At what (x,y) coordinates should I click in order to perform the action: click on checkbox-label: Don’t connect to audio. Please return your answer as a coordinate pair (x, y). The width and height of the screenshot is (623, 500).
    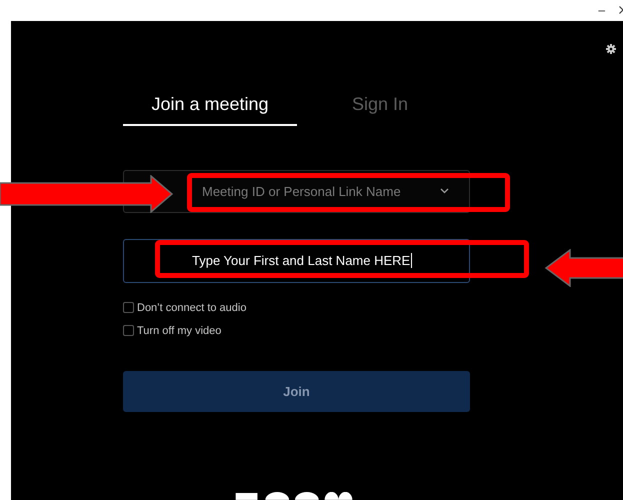
    Looking at the image, I should click on (191, 308).